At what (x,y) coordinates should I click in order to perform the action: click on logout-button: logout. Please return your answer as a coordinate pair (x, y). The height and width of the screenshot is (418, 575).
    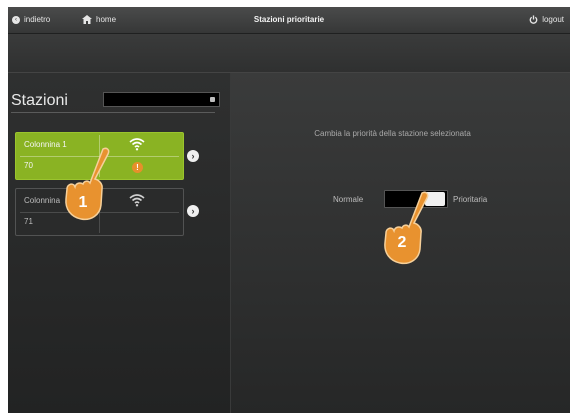
    Looking at the image, I should click on (546, 19).